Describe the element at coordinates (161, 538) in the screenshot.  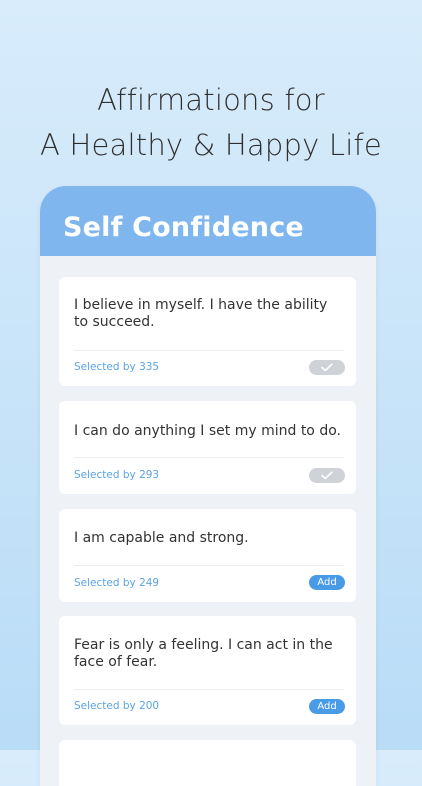
I see `affirmation-text: I am capable and strong.` at that location.